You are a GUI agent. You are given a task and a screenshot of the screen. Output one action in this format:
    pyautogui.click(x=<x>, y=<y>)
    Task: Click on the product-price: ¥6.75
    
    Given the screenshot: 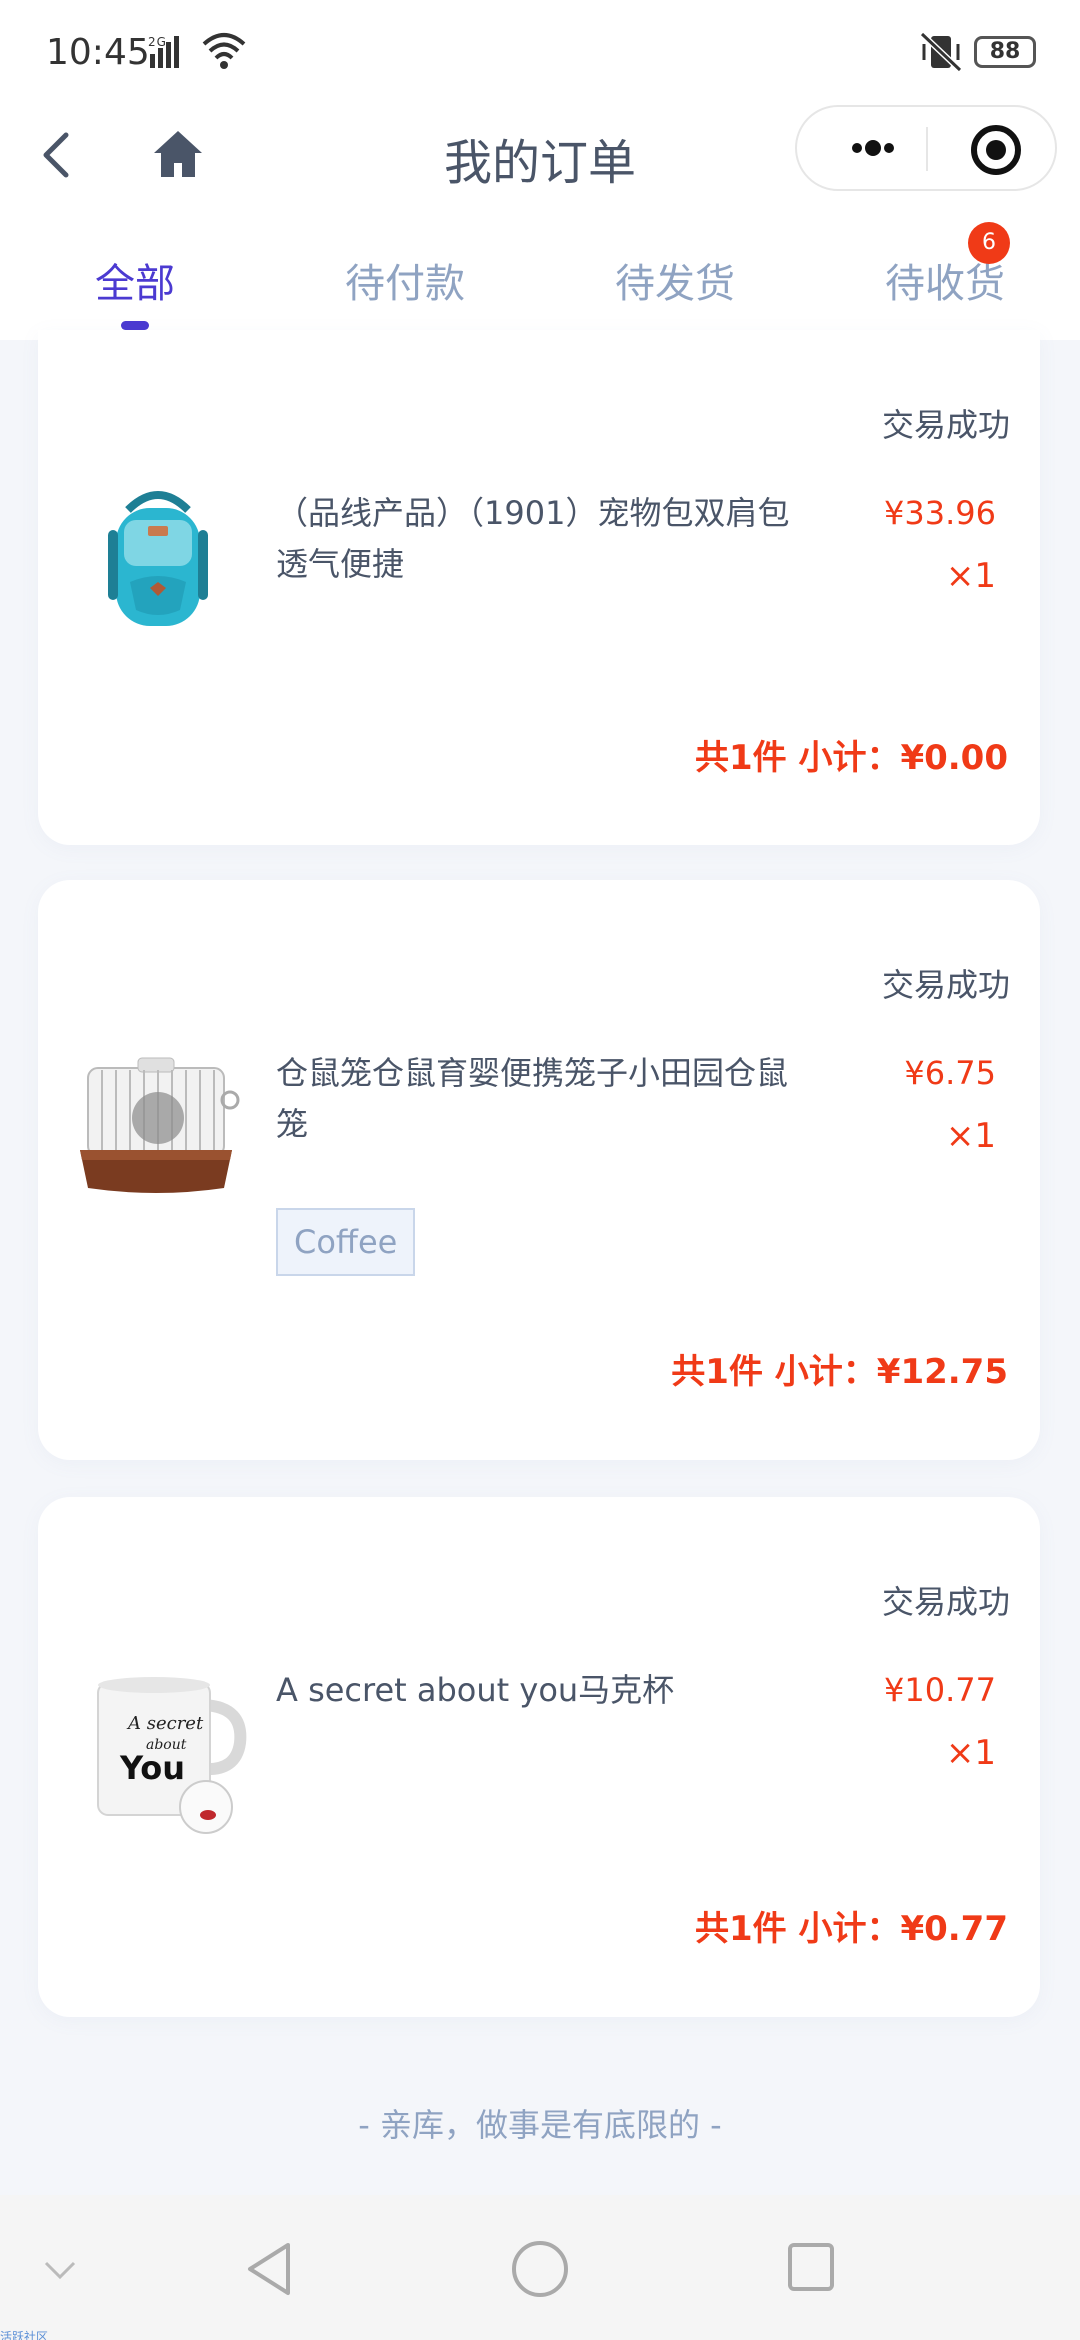 What is the action you would take?
    pyautogui.click(x=950, y=1073)
    